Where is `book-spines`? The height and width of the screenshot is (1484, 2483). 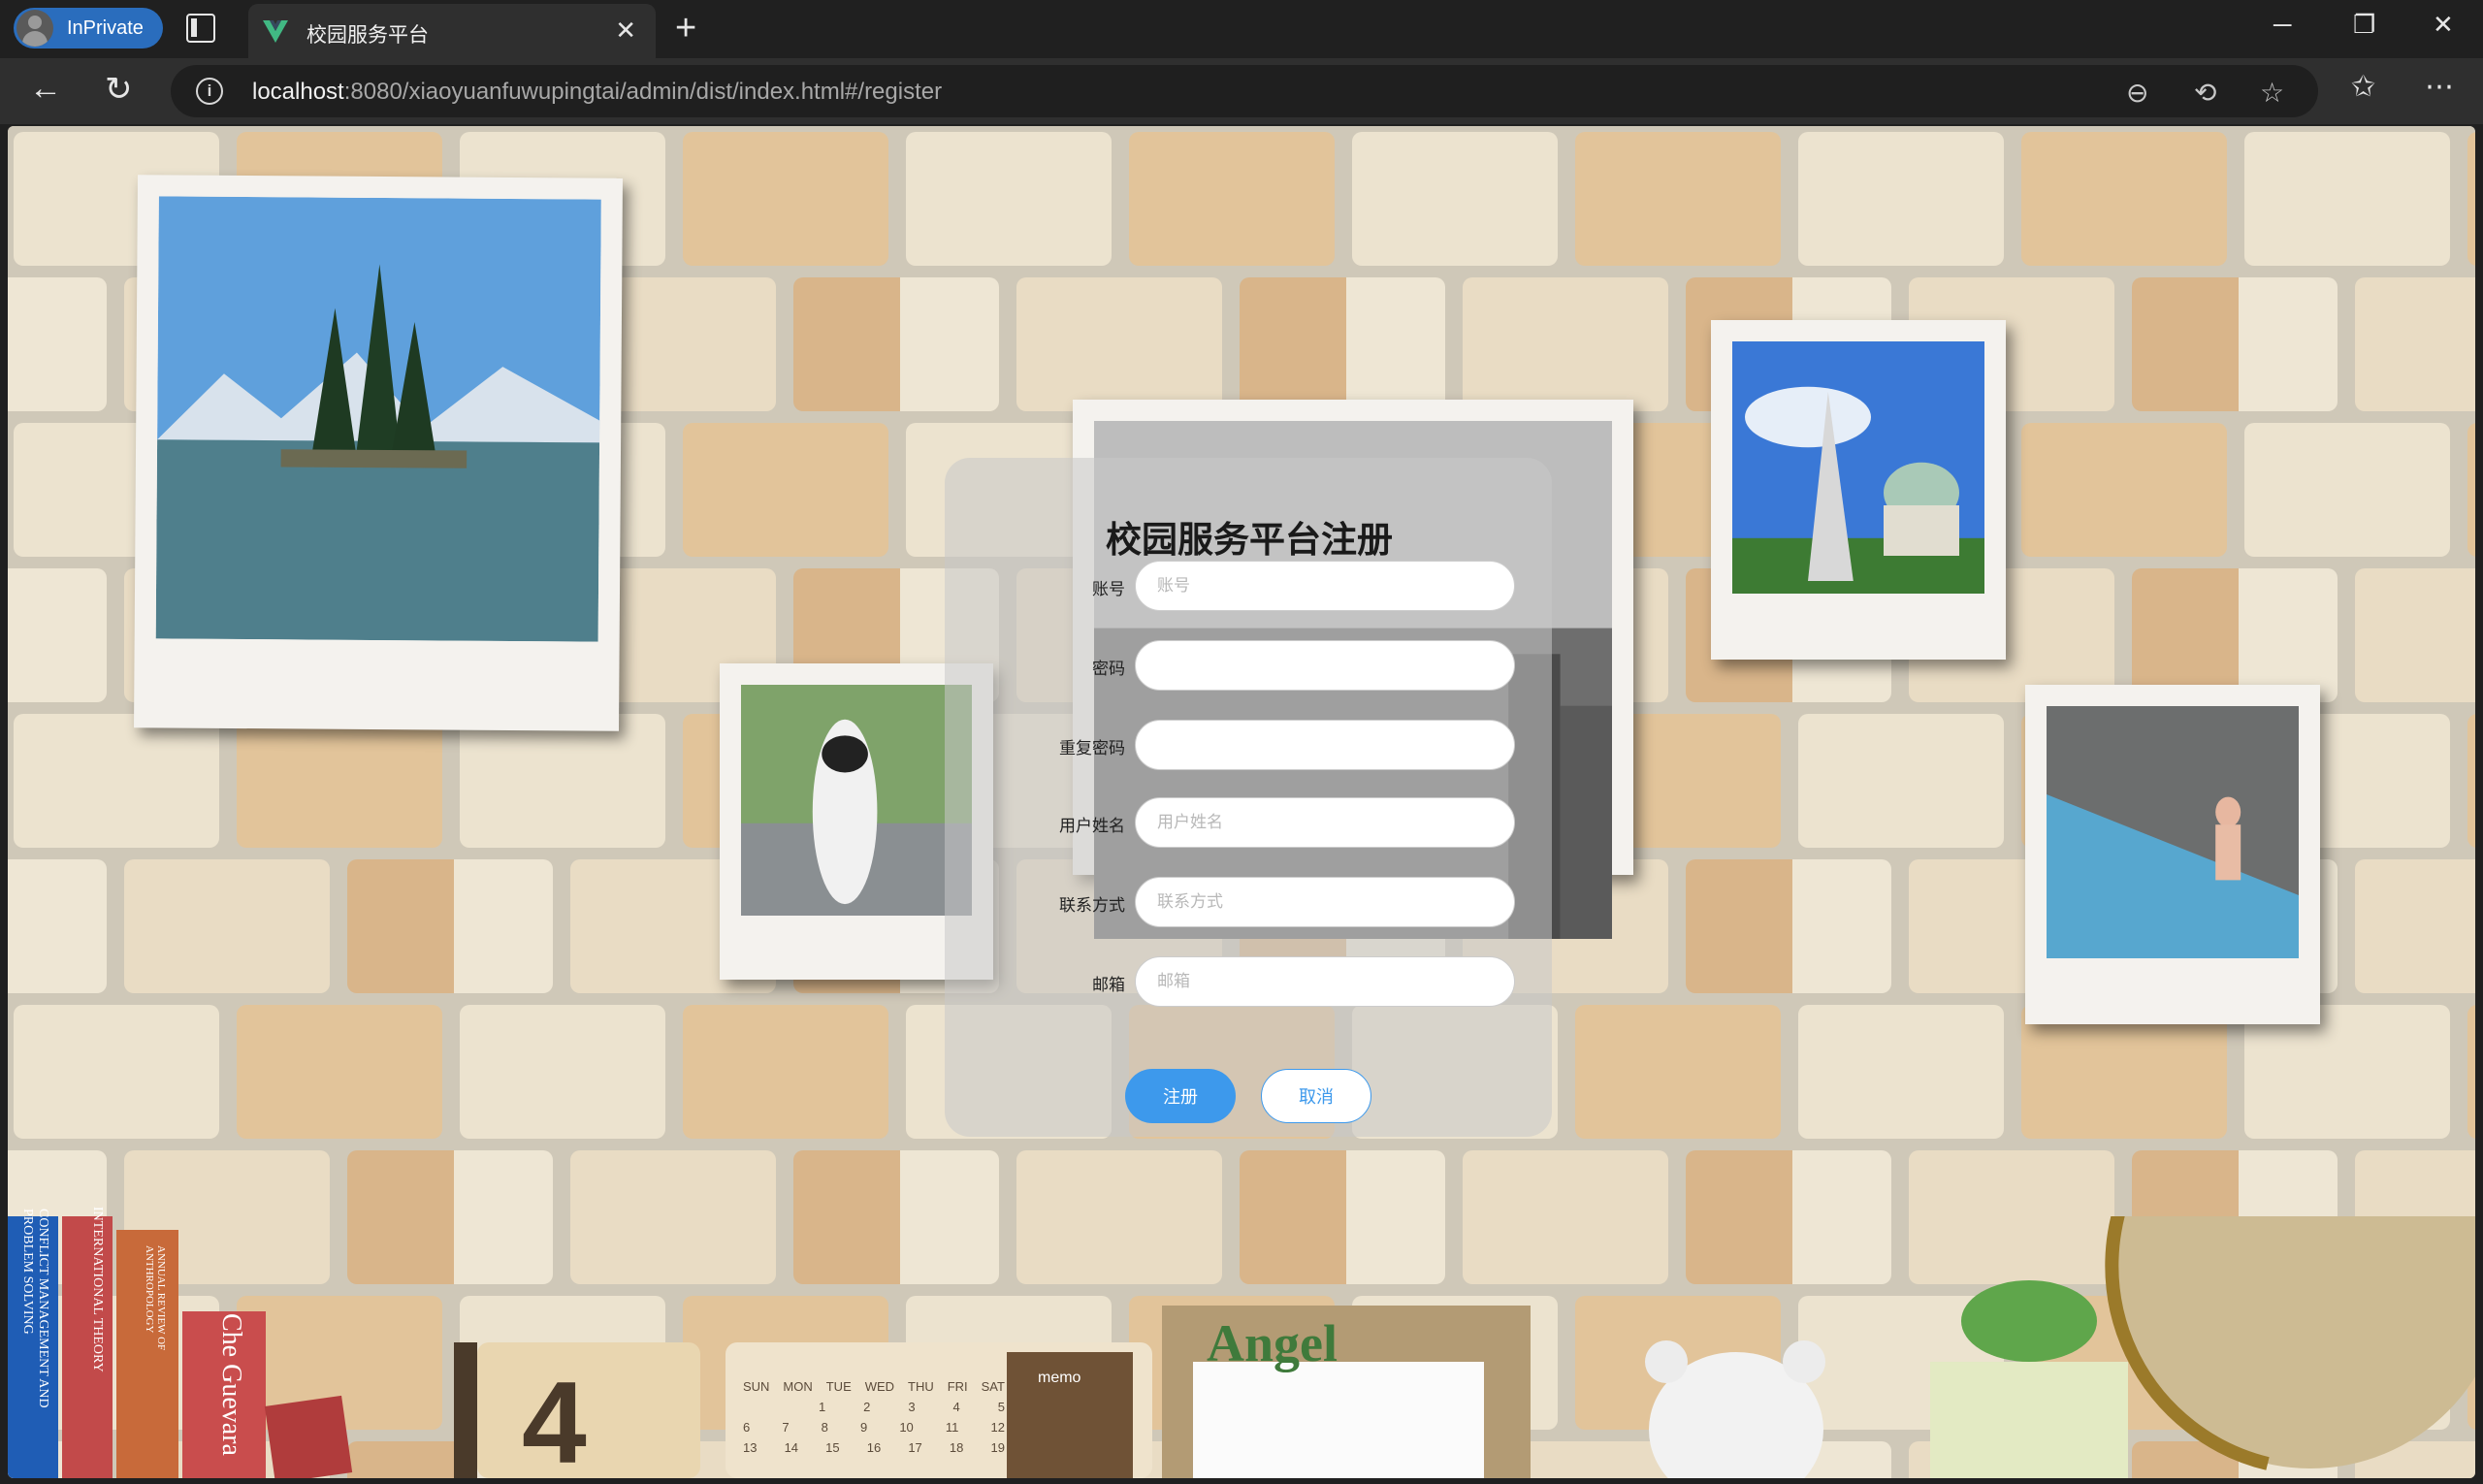 book-spines is located at coordinates (181, 1347).